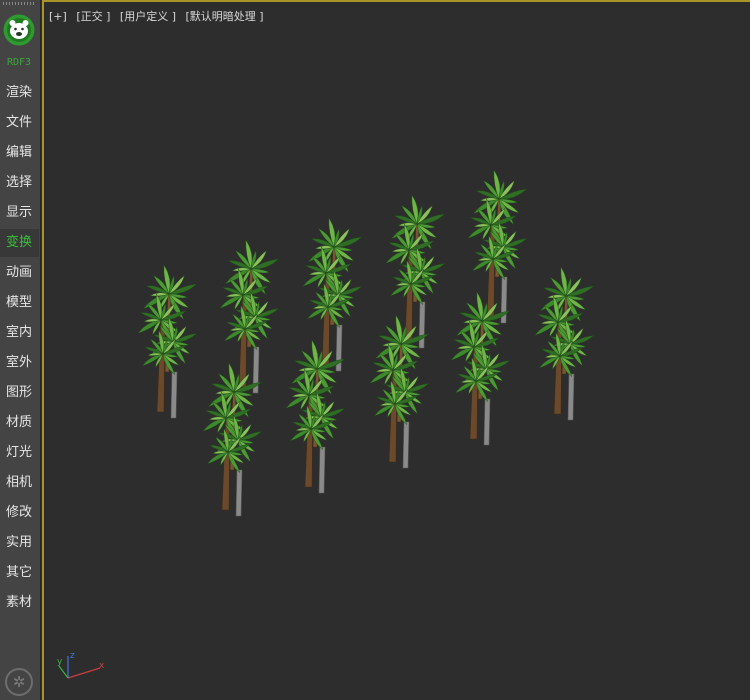 This screenshot has width=750, height=700. I want to click on menu-item-15: 实用, so click(19, 543).